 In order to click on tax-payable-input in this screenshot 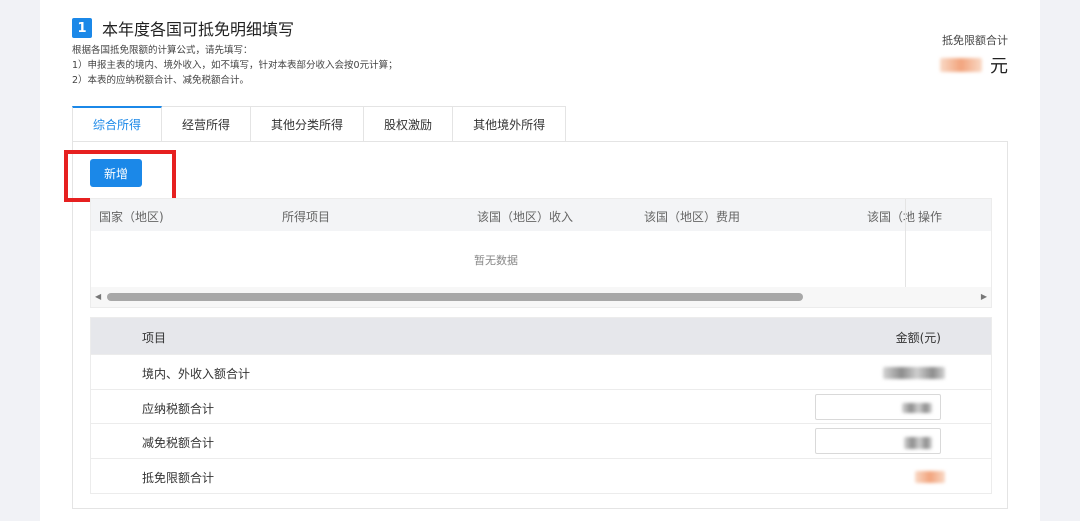, I will do `click(878, 406)`.